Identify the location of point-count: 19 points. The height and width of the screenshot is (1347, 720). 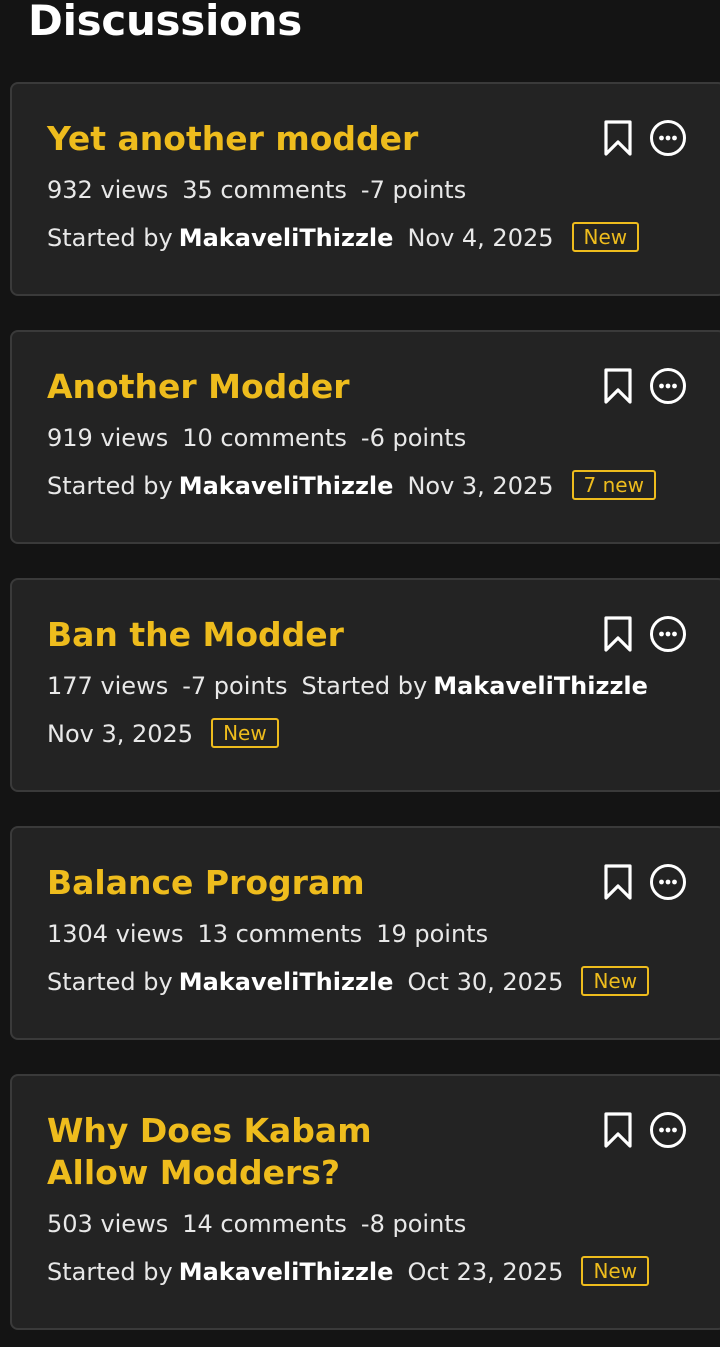
(432, 934).